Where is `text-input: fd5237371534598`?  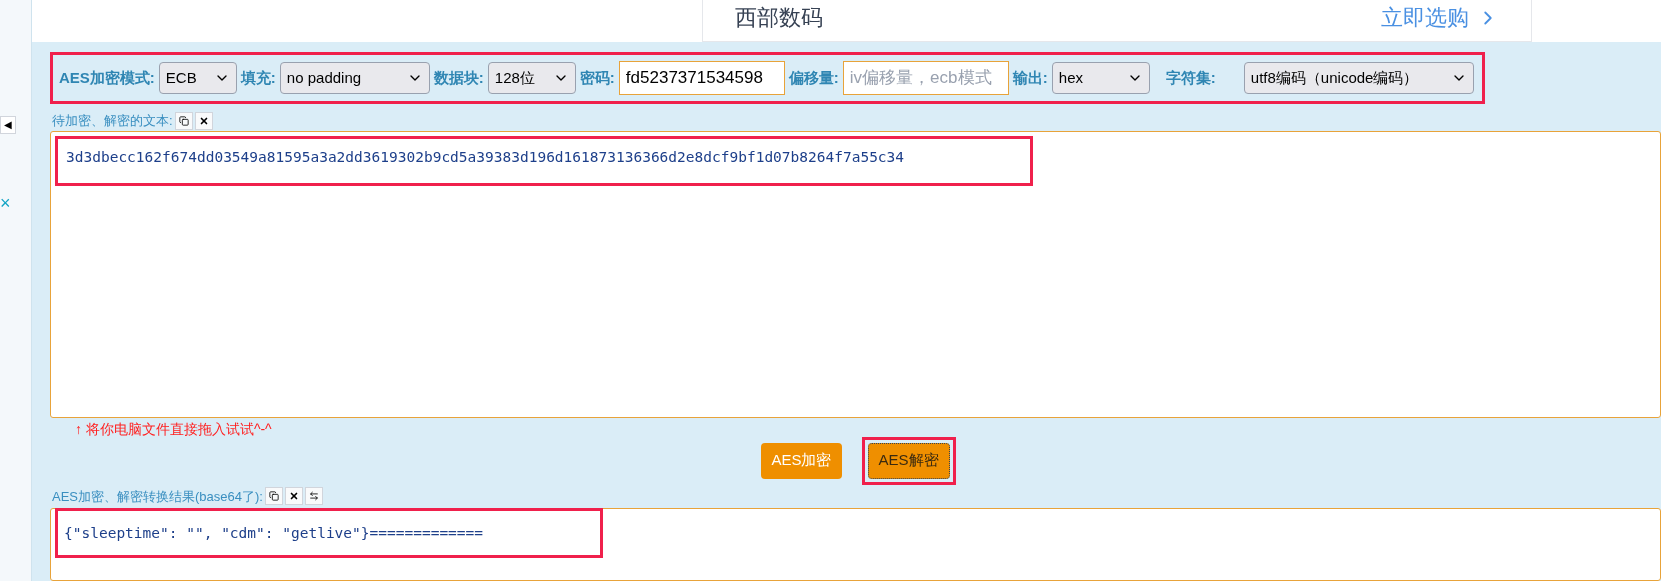
text-input: fd5237371534598 is located at coordinates (701, 78).